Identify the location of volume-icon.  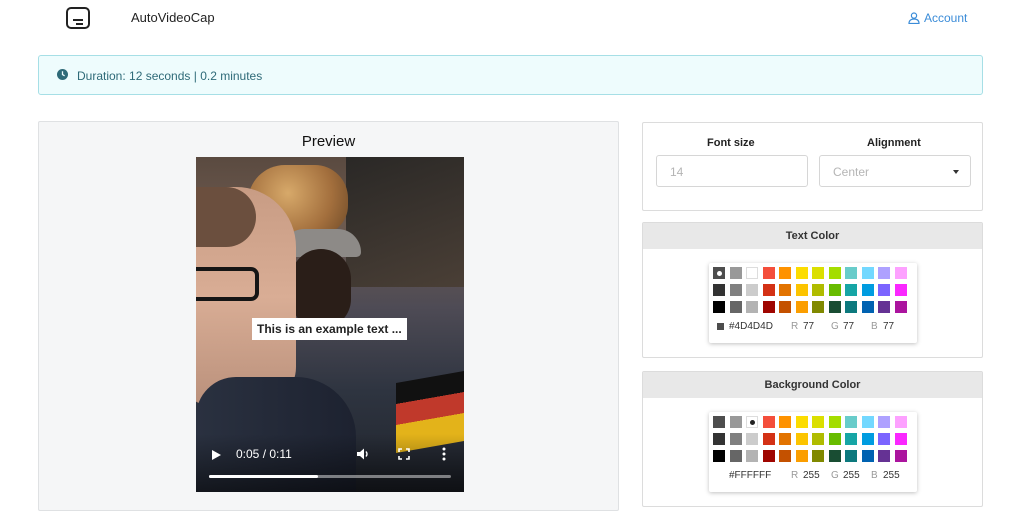
(363, 454).